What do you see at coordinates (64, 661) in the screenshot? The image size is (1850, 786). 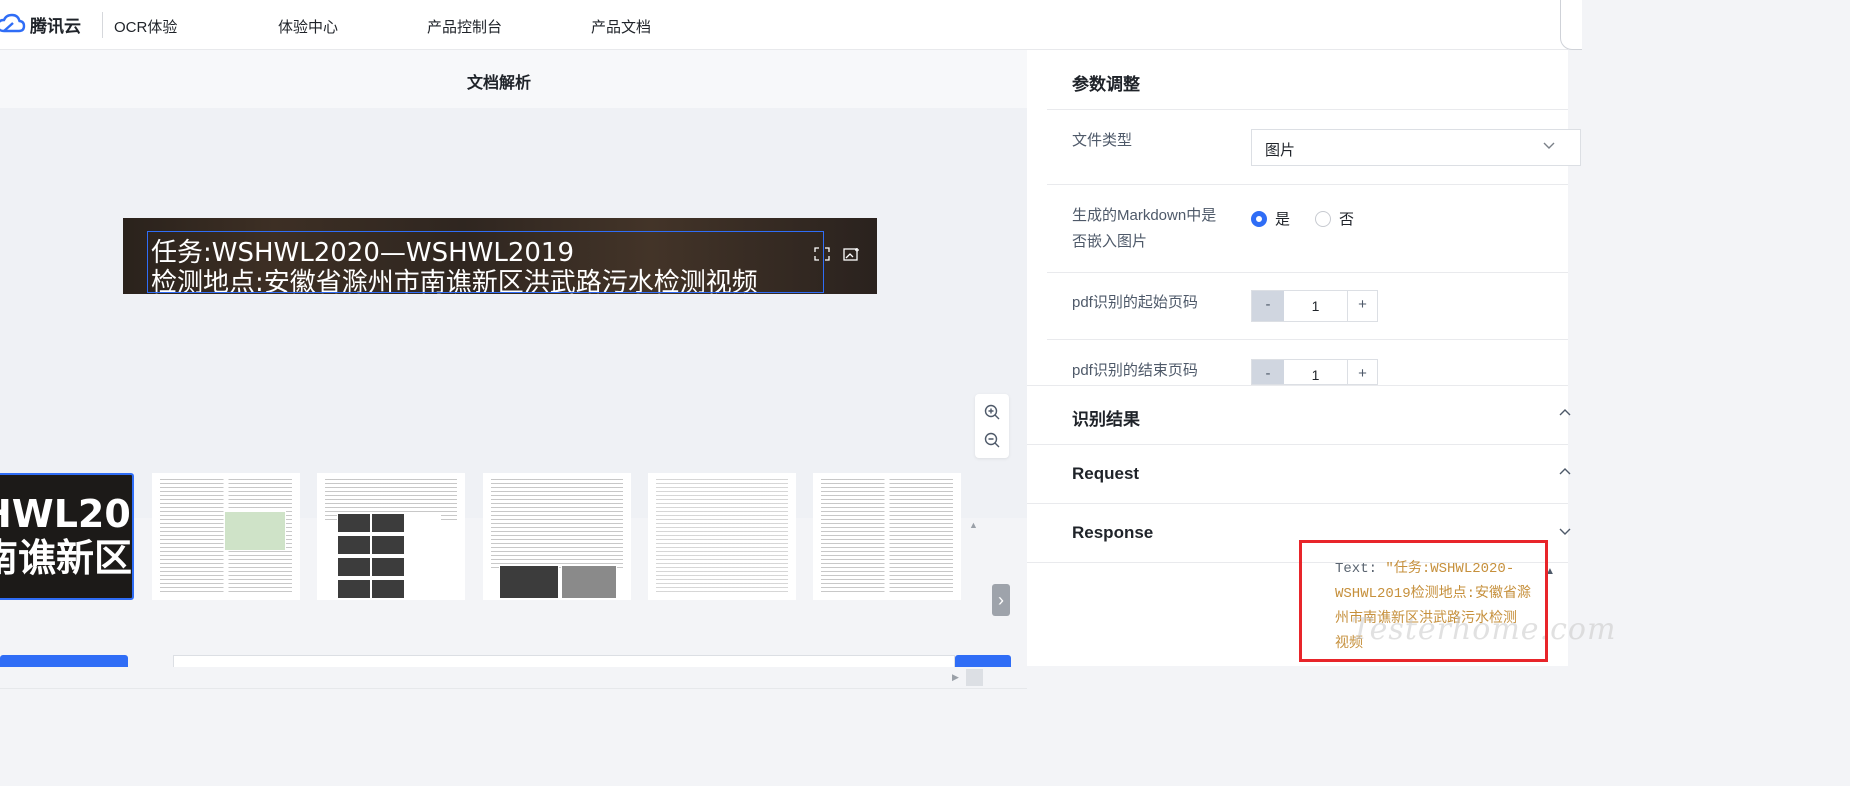 I see `upload-button` at bounding box center [64, 661].